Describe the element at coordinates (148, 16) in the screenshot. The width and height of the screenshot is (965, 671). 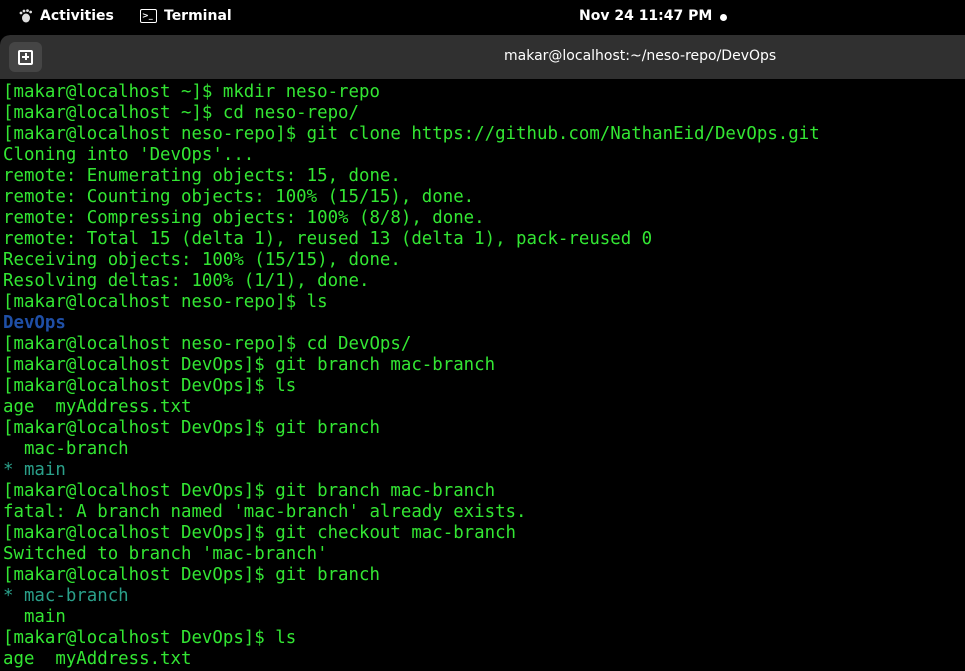
I see `terminal-icon: >_` at that location.